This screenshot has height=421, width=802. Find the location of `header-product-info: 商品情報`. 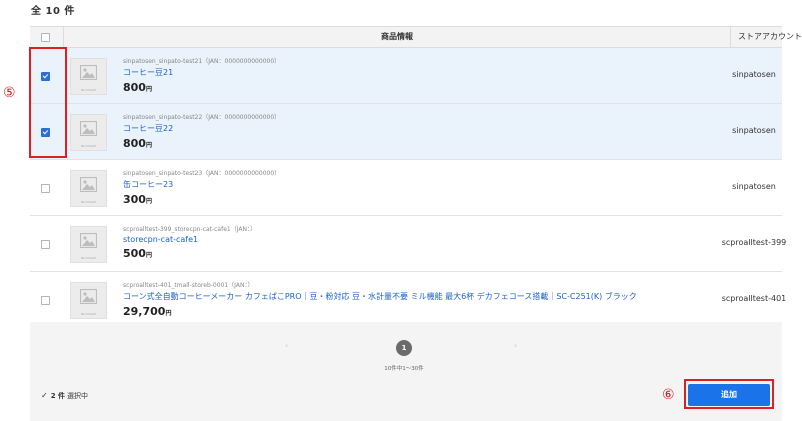

header-product-info: 商品情報 is located at coordinates (397, 37).